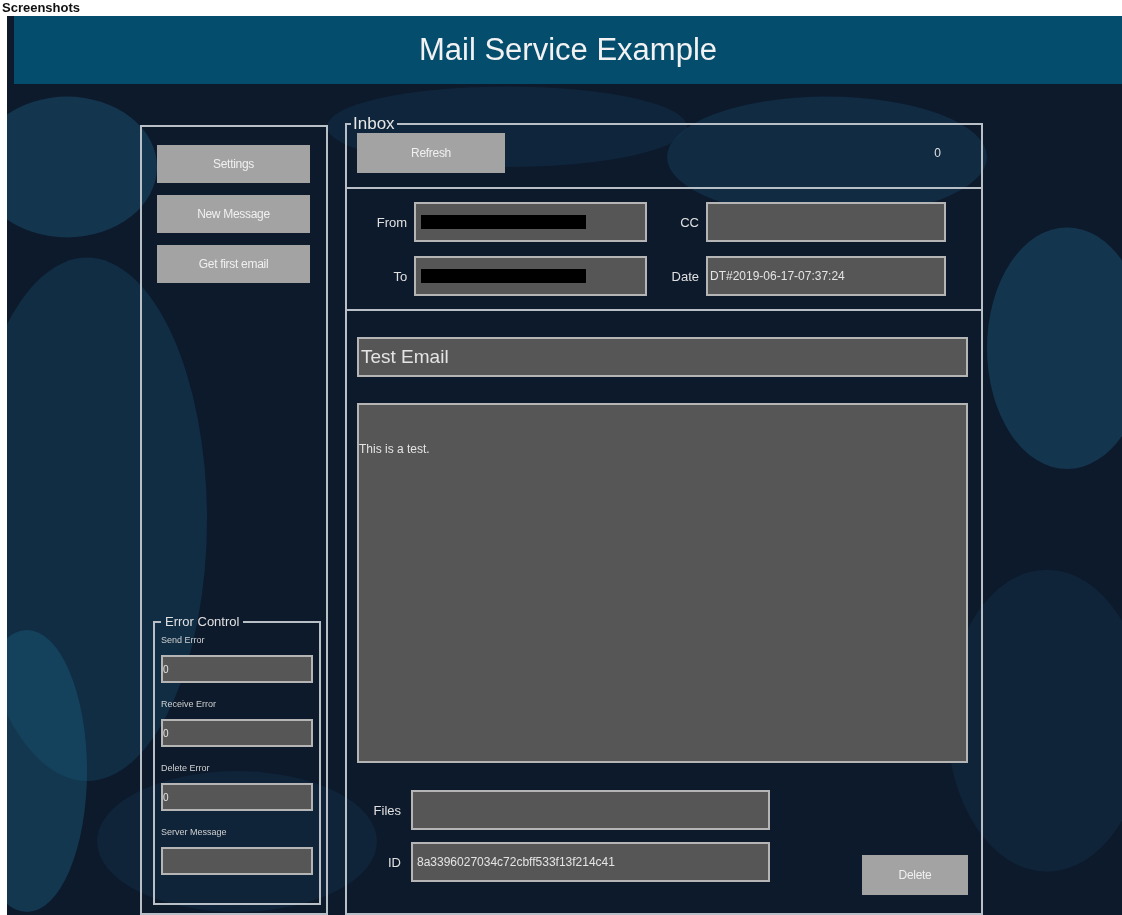 The image size is (1122, 915). I want to click on message-count: 0, so click(937, 153).